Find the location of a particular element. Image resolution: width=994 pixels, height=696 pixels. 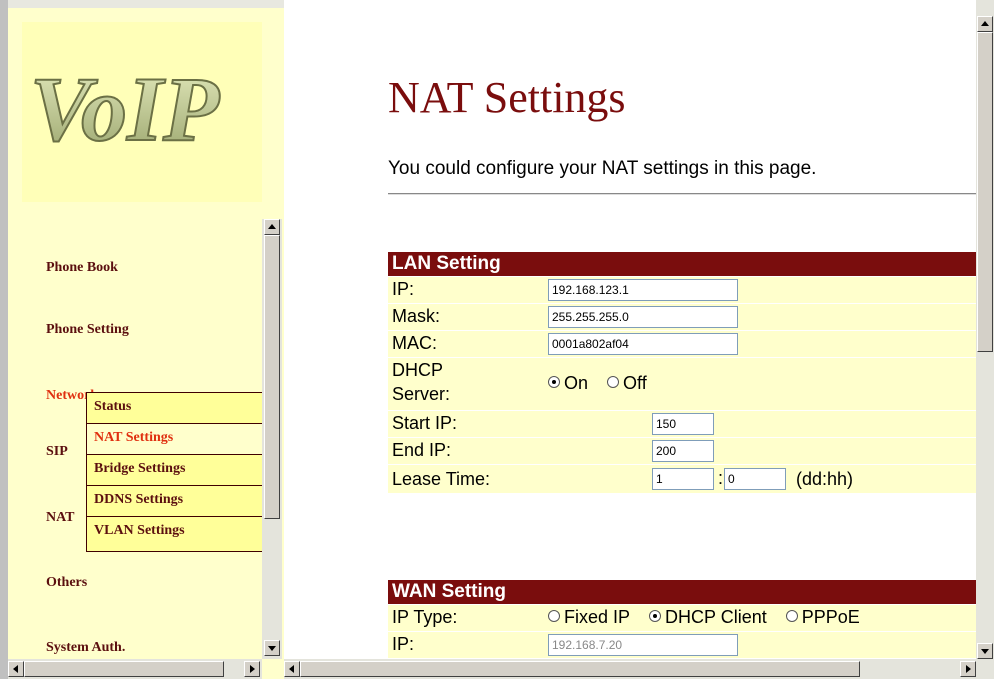

wan-setting-header: WAN Setting is located at coordinates (683, 592).